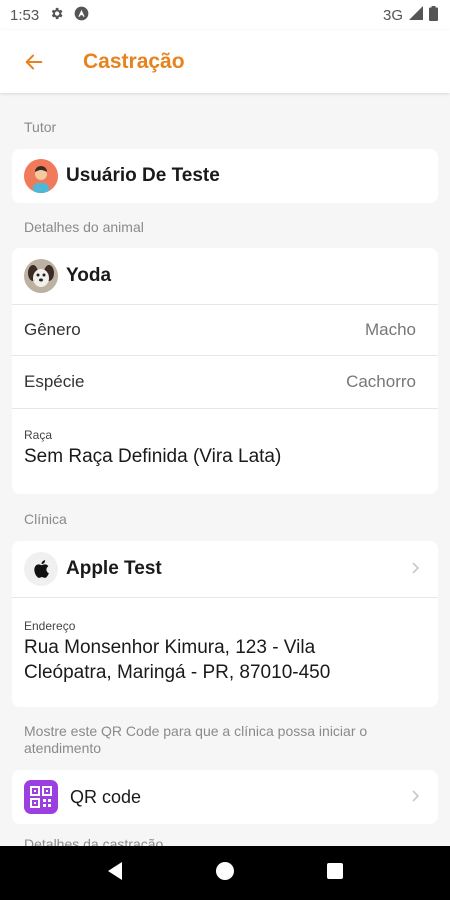 This screenshot has height=900, width=450. What do you see at coordinates (416, 15) in the screenshot?
I see `signal-icon` at bounding box center [416, 15].